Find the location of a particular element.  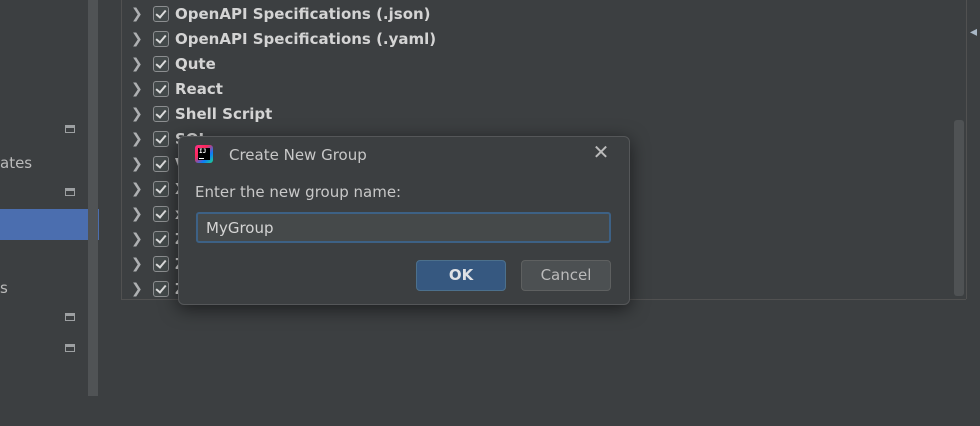

logo-lettering: IJ is located at coordinates (203, 151).